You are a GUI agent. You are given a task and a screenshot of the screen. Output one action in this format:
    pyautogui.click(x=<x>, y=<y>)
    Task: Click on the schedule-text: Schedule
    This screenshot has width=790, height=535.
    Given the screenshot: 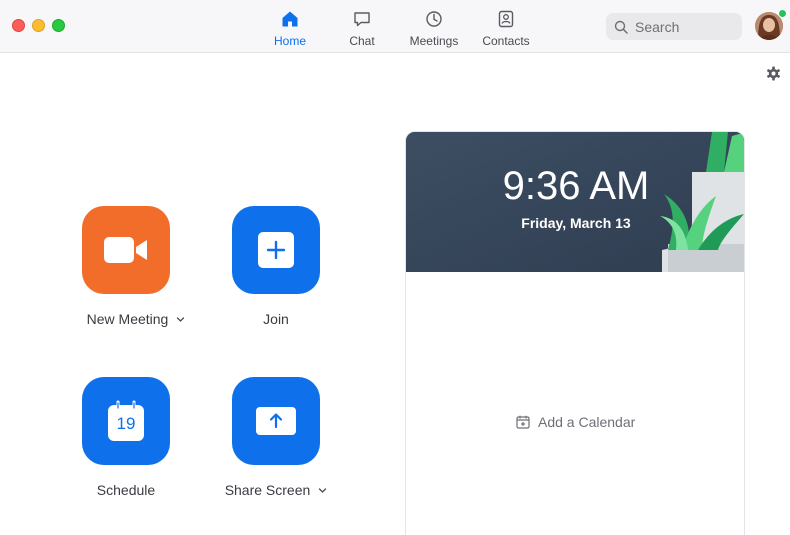 What is the action you would take?
    pyautogui.click(x=126, y=490)
    